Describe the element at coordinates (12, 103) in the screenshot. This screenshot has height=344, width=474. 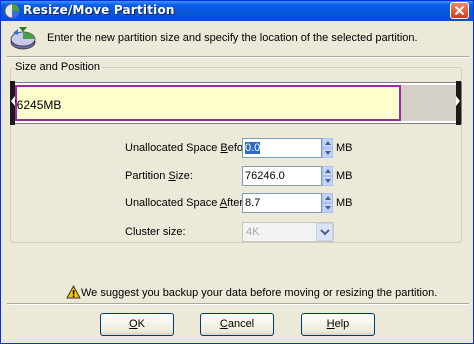
I see `left-resize-handle` at that location.